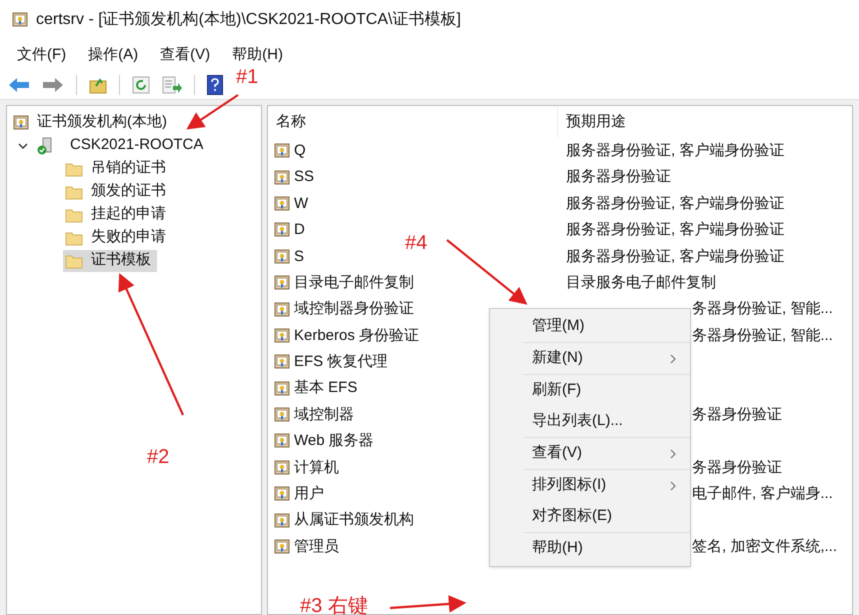  I want to click on template-name: W, so click(301, 204).